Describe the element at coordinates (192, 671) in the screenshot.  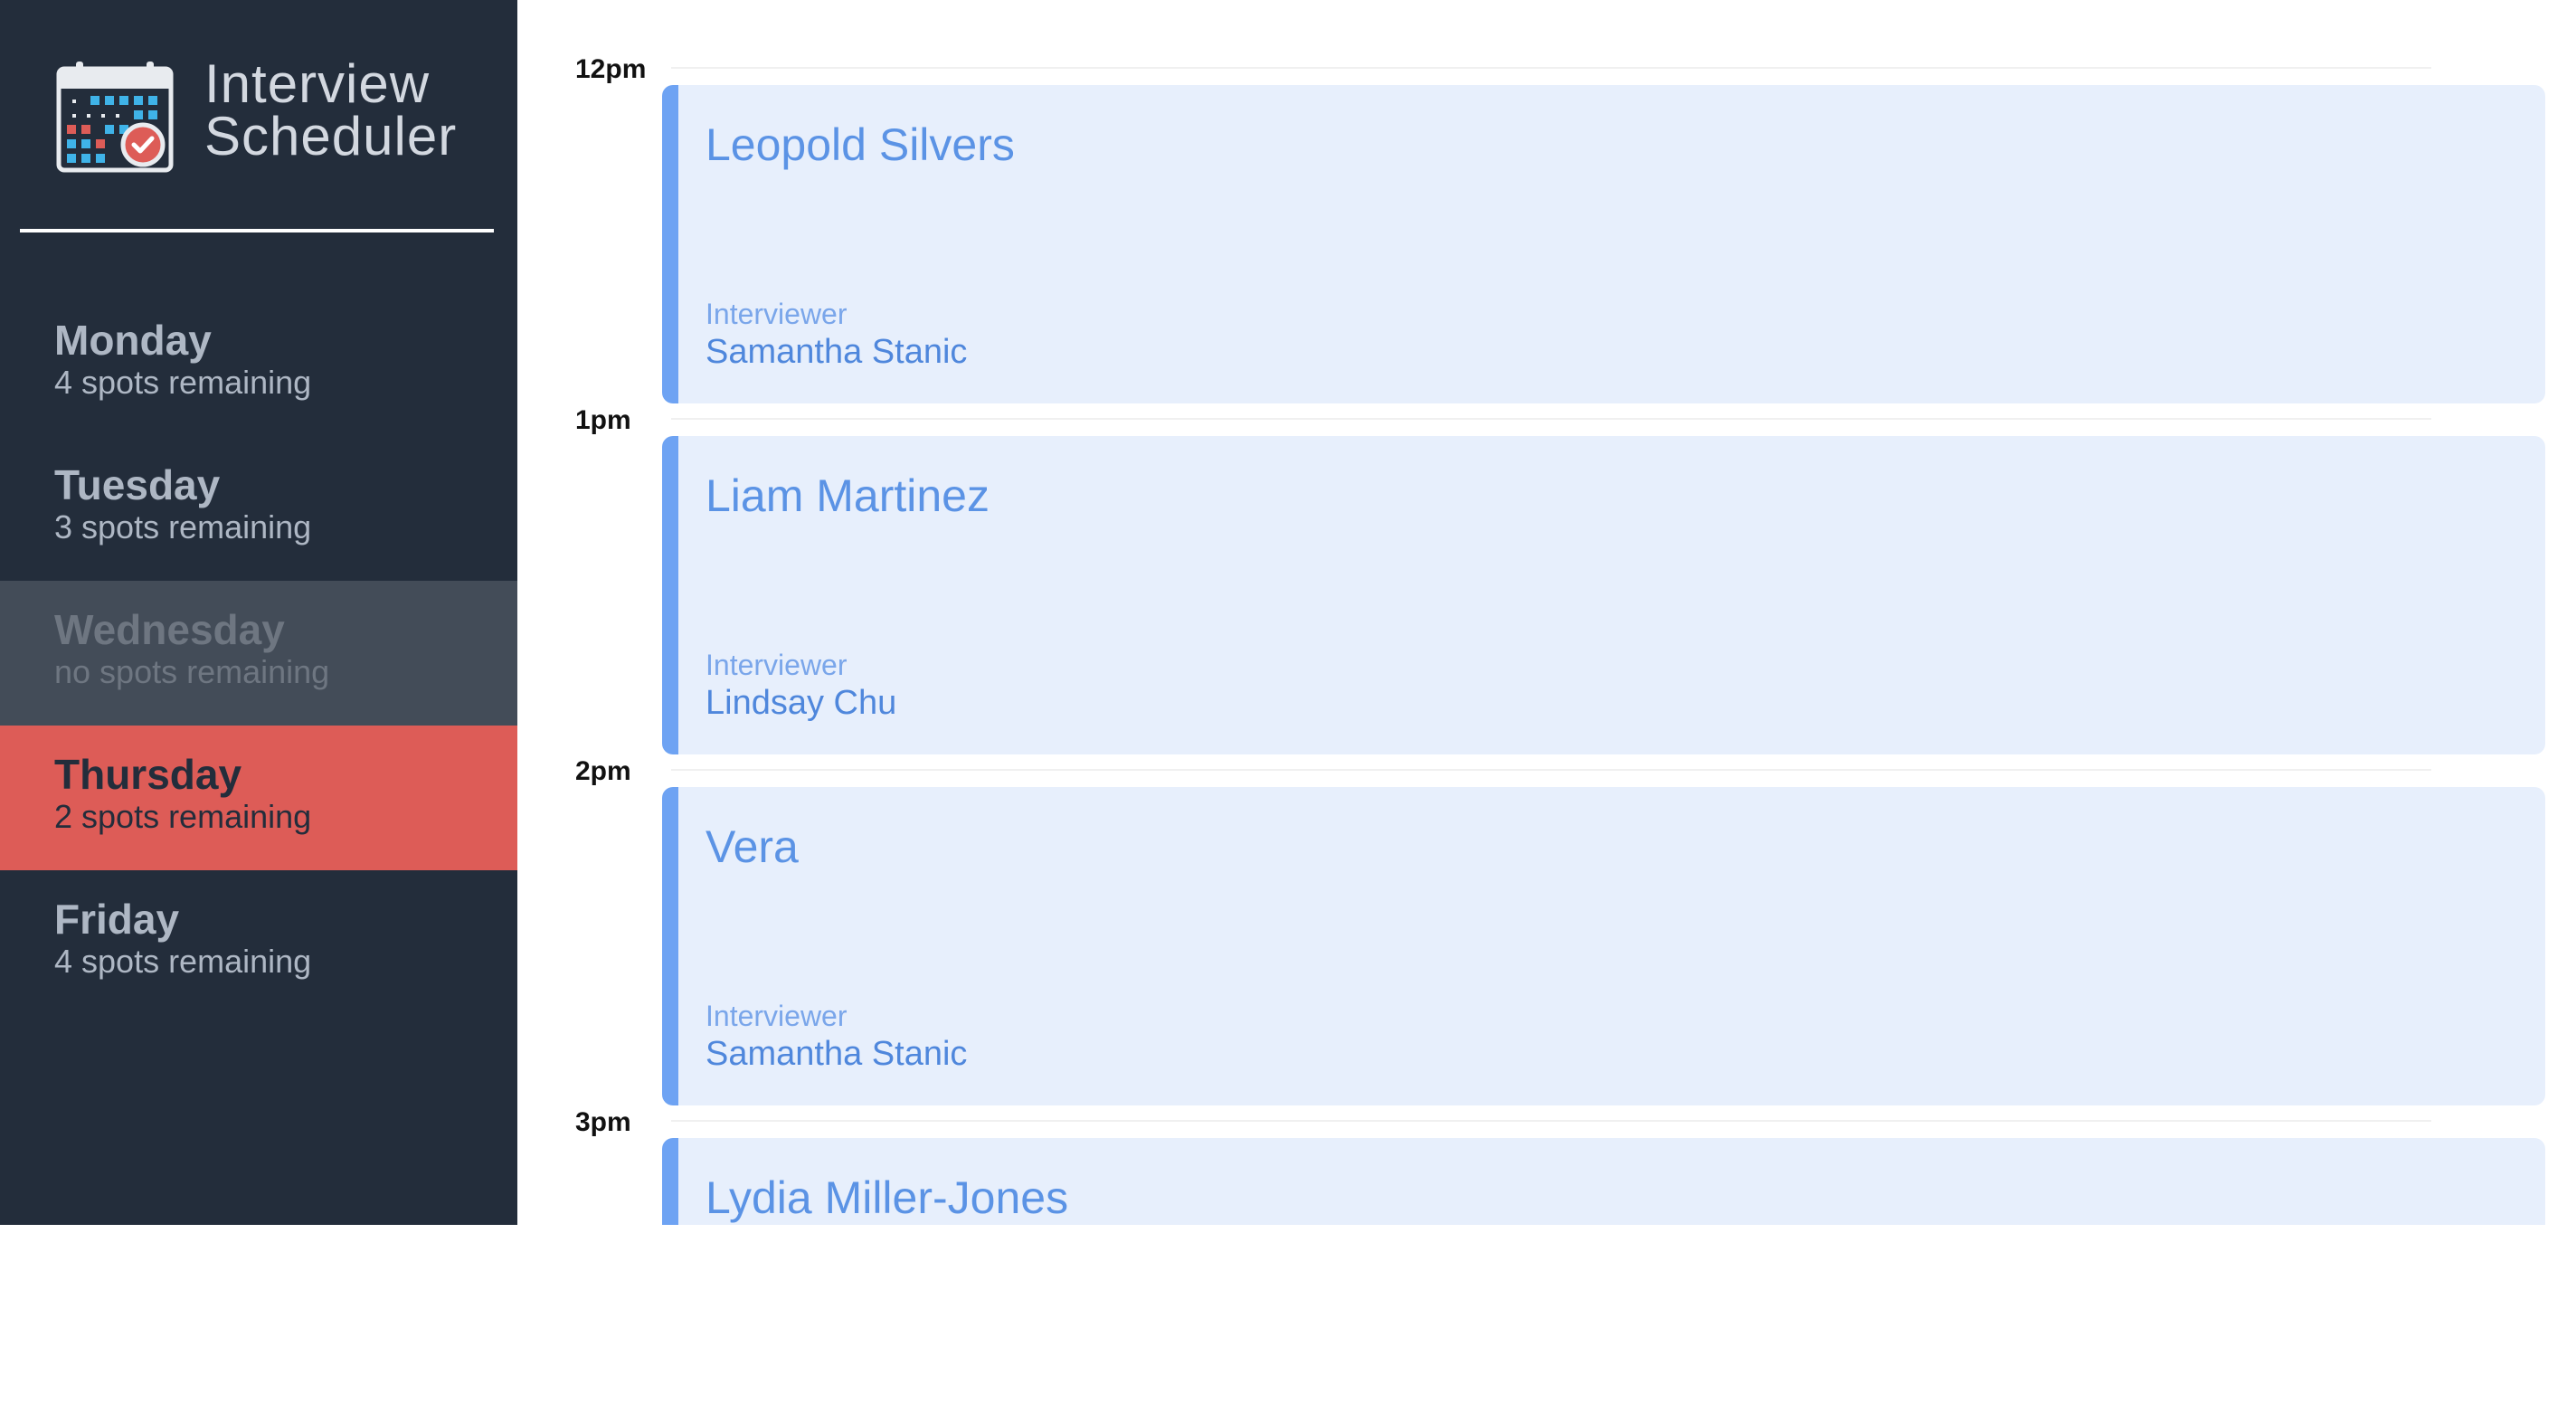
I see `day-spots: no spots remaining` at that location.